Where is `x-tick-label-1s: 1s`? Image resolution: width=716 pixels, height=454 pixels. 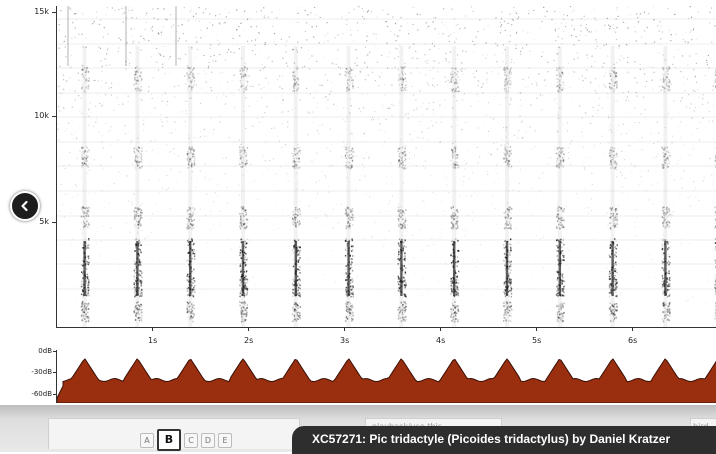
x-tick-label-1s: 1s is located at coordinates (152, 340).